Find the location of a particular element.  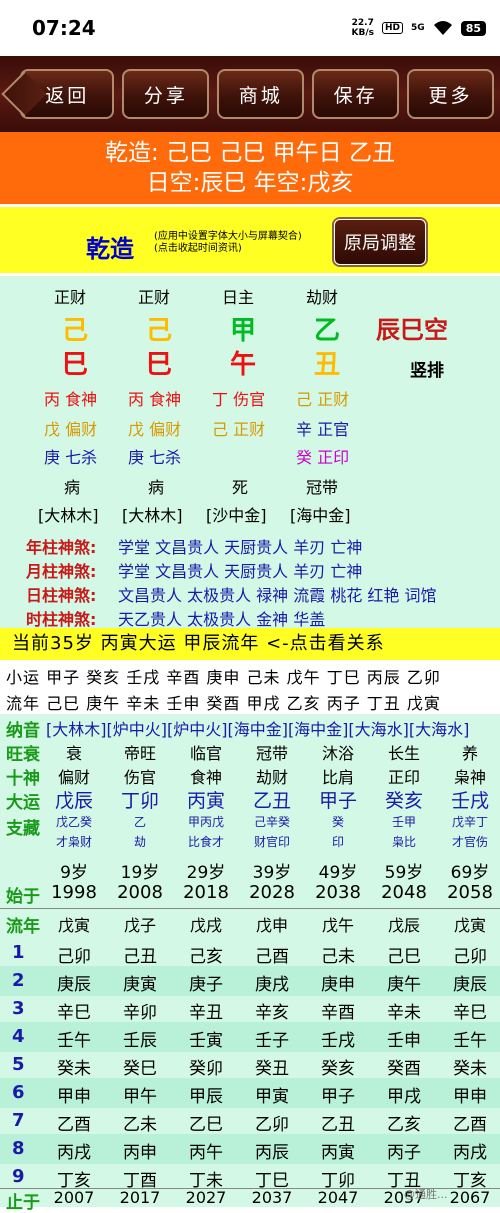

year-cell: 癸亥 is located at coordinates (338, 1066).